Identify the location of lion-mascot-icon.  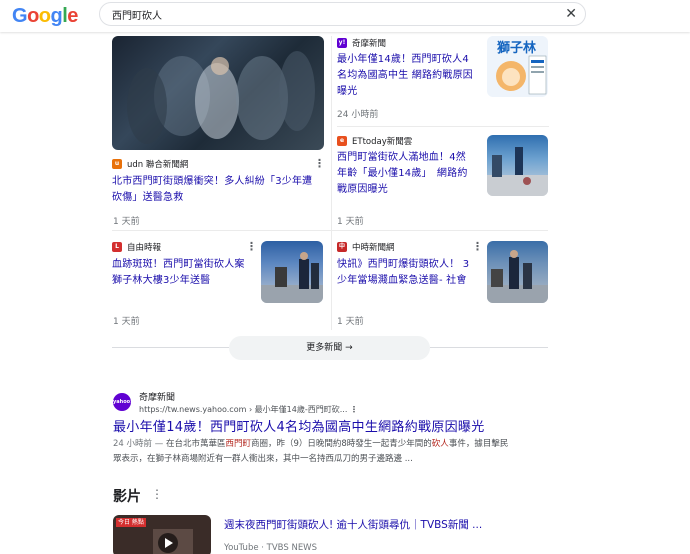
(521, 75).